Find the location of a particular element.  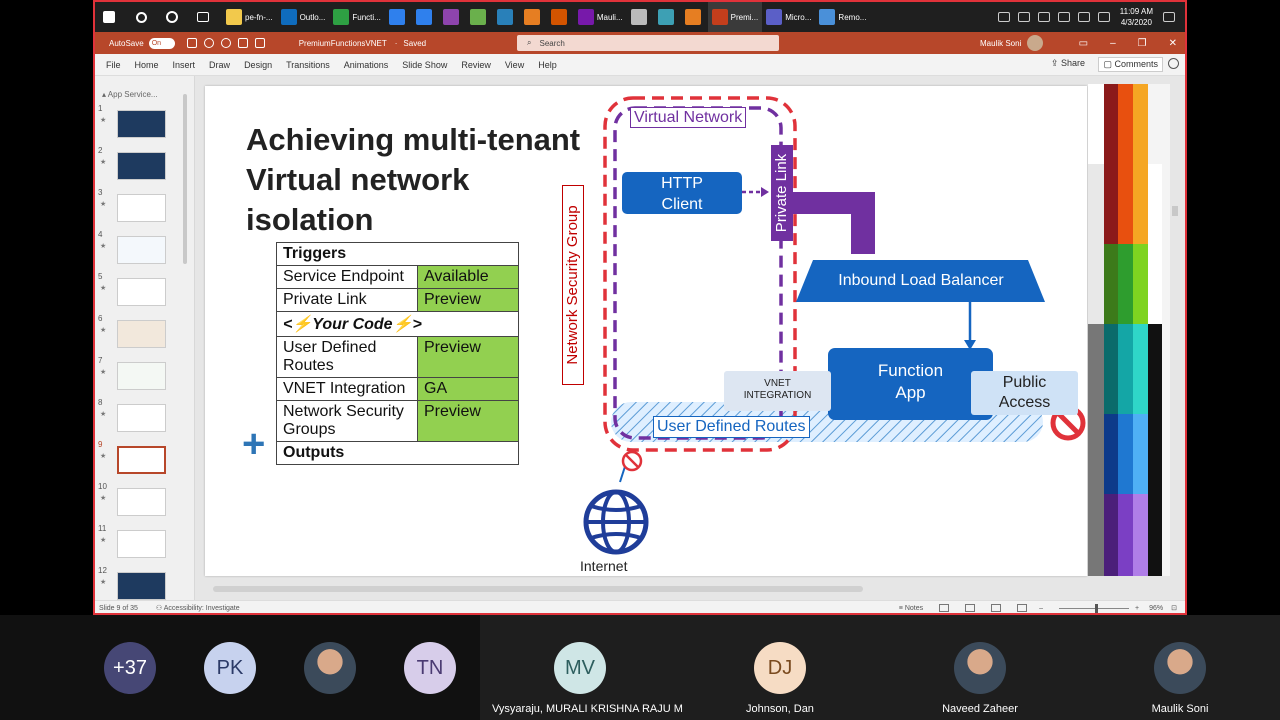

tray-chevron-icon is located at coordinates (1003, 17).